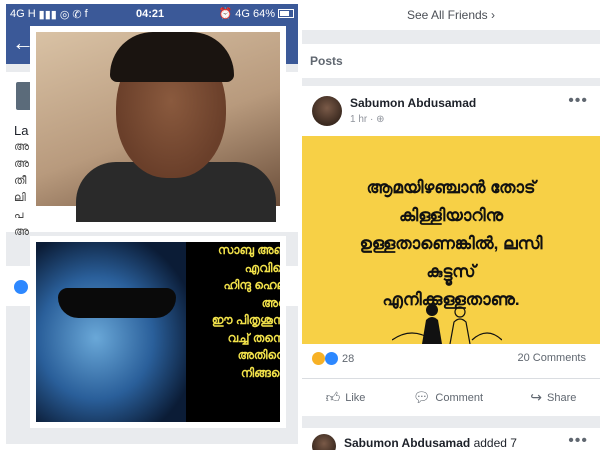  Describe the element at coordinates (254, 285) in the screenshot. I see `caption-line: ഹിന്ദു ഹെല്` at that location.